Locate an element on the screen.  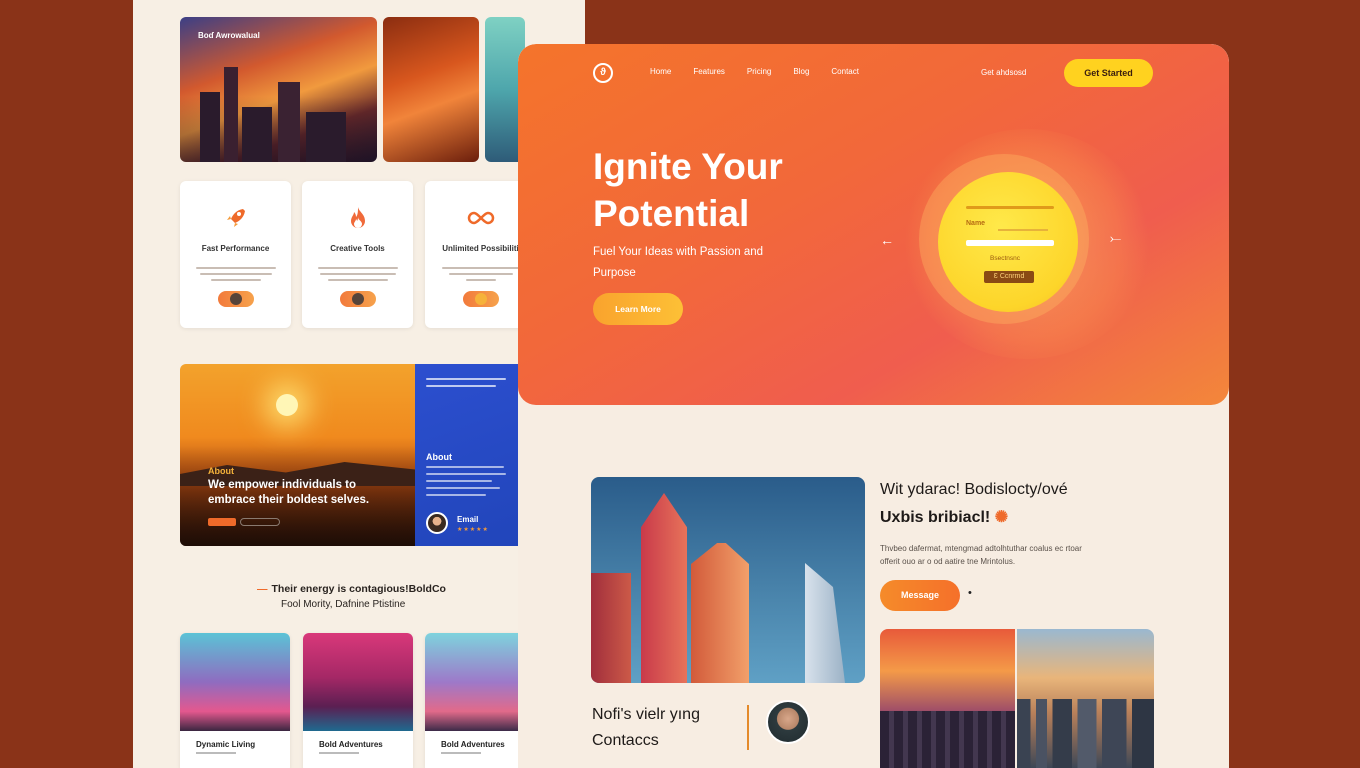
nav-home: Home is located at coordinates (660, 71).